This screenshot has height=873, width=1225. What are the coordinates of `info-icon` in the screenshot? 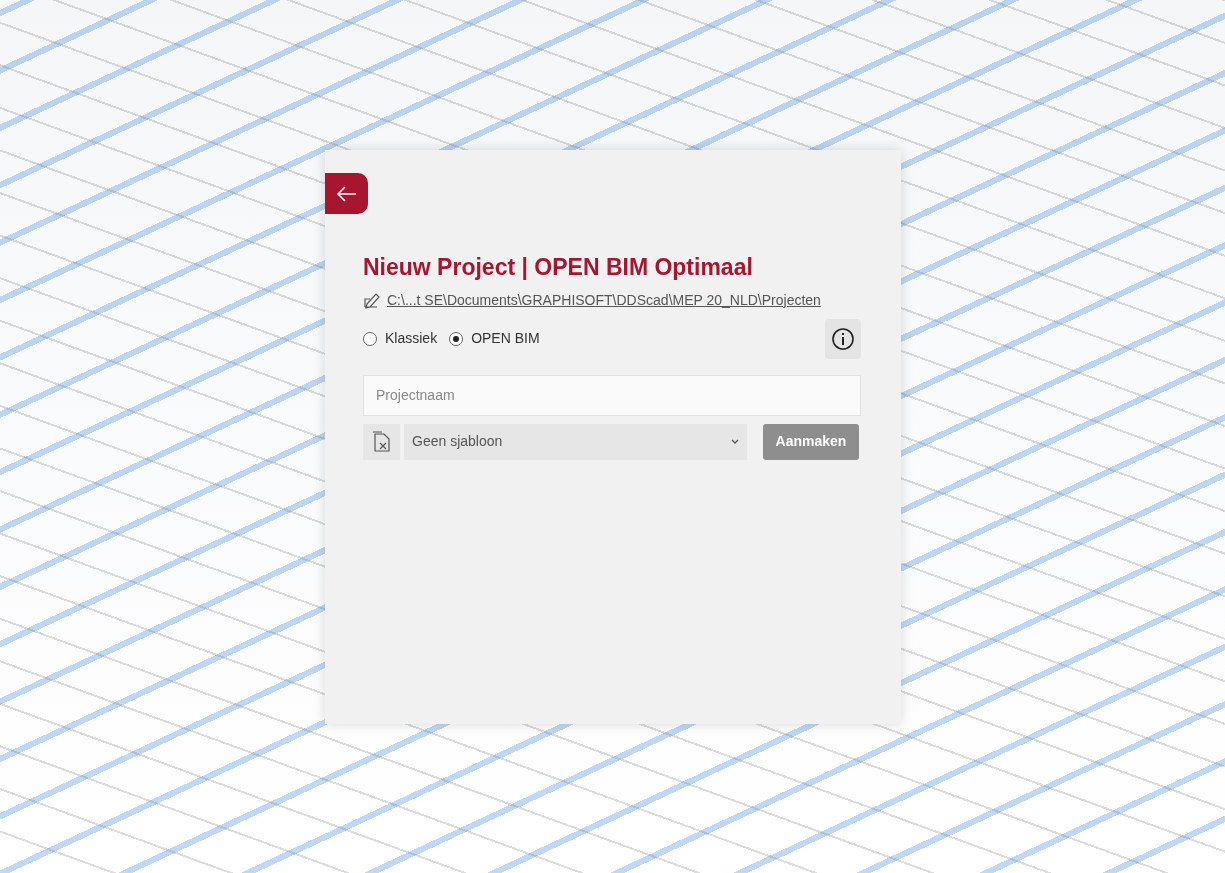 It's located at (843, 338).